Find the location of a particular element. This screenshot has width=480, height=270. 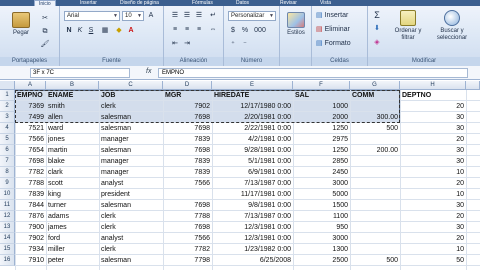

align-middle-icon: ☰ is located at coordinates (187, 16).